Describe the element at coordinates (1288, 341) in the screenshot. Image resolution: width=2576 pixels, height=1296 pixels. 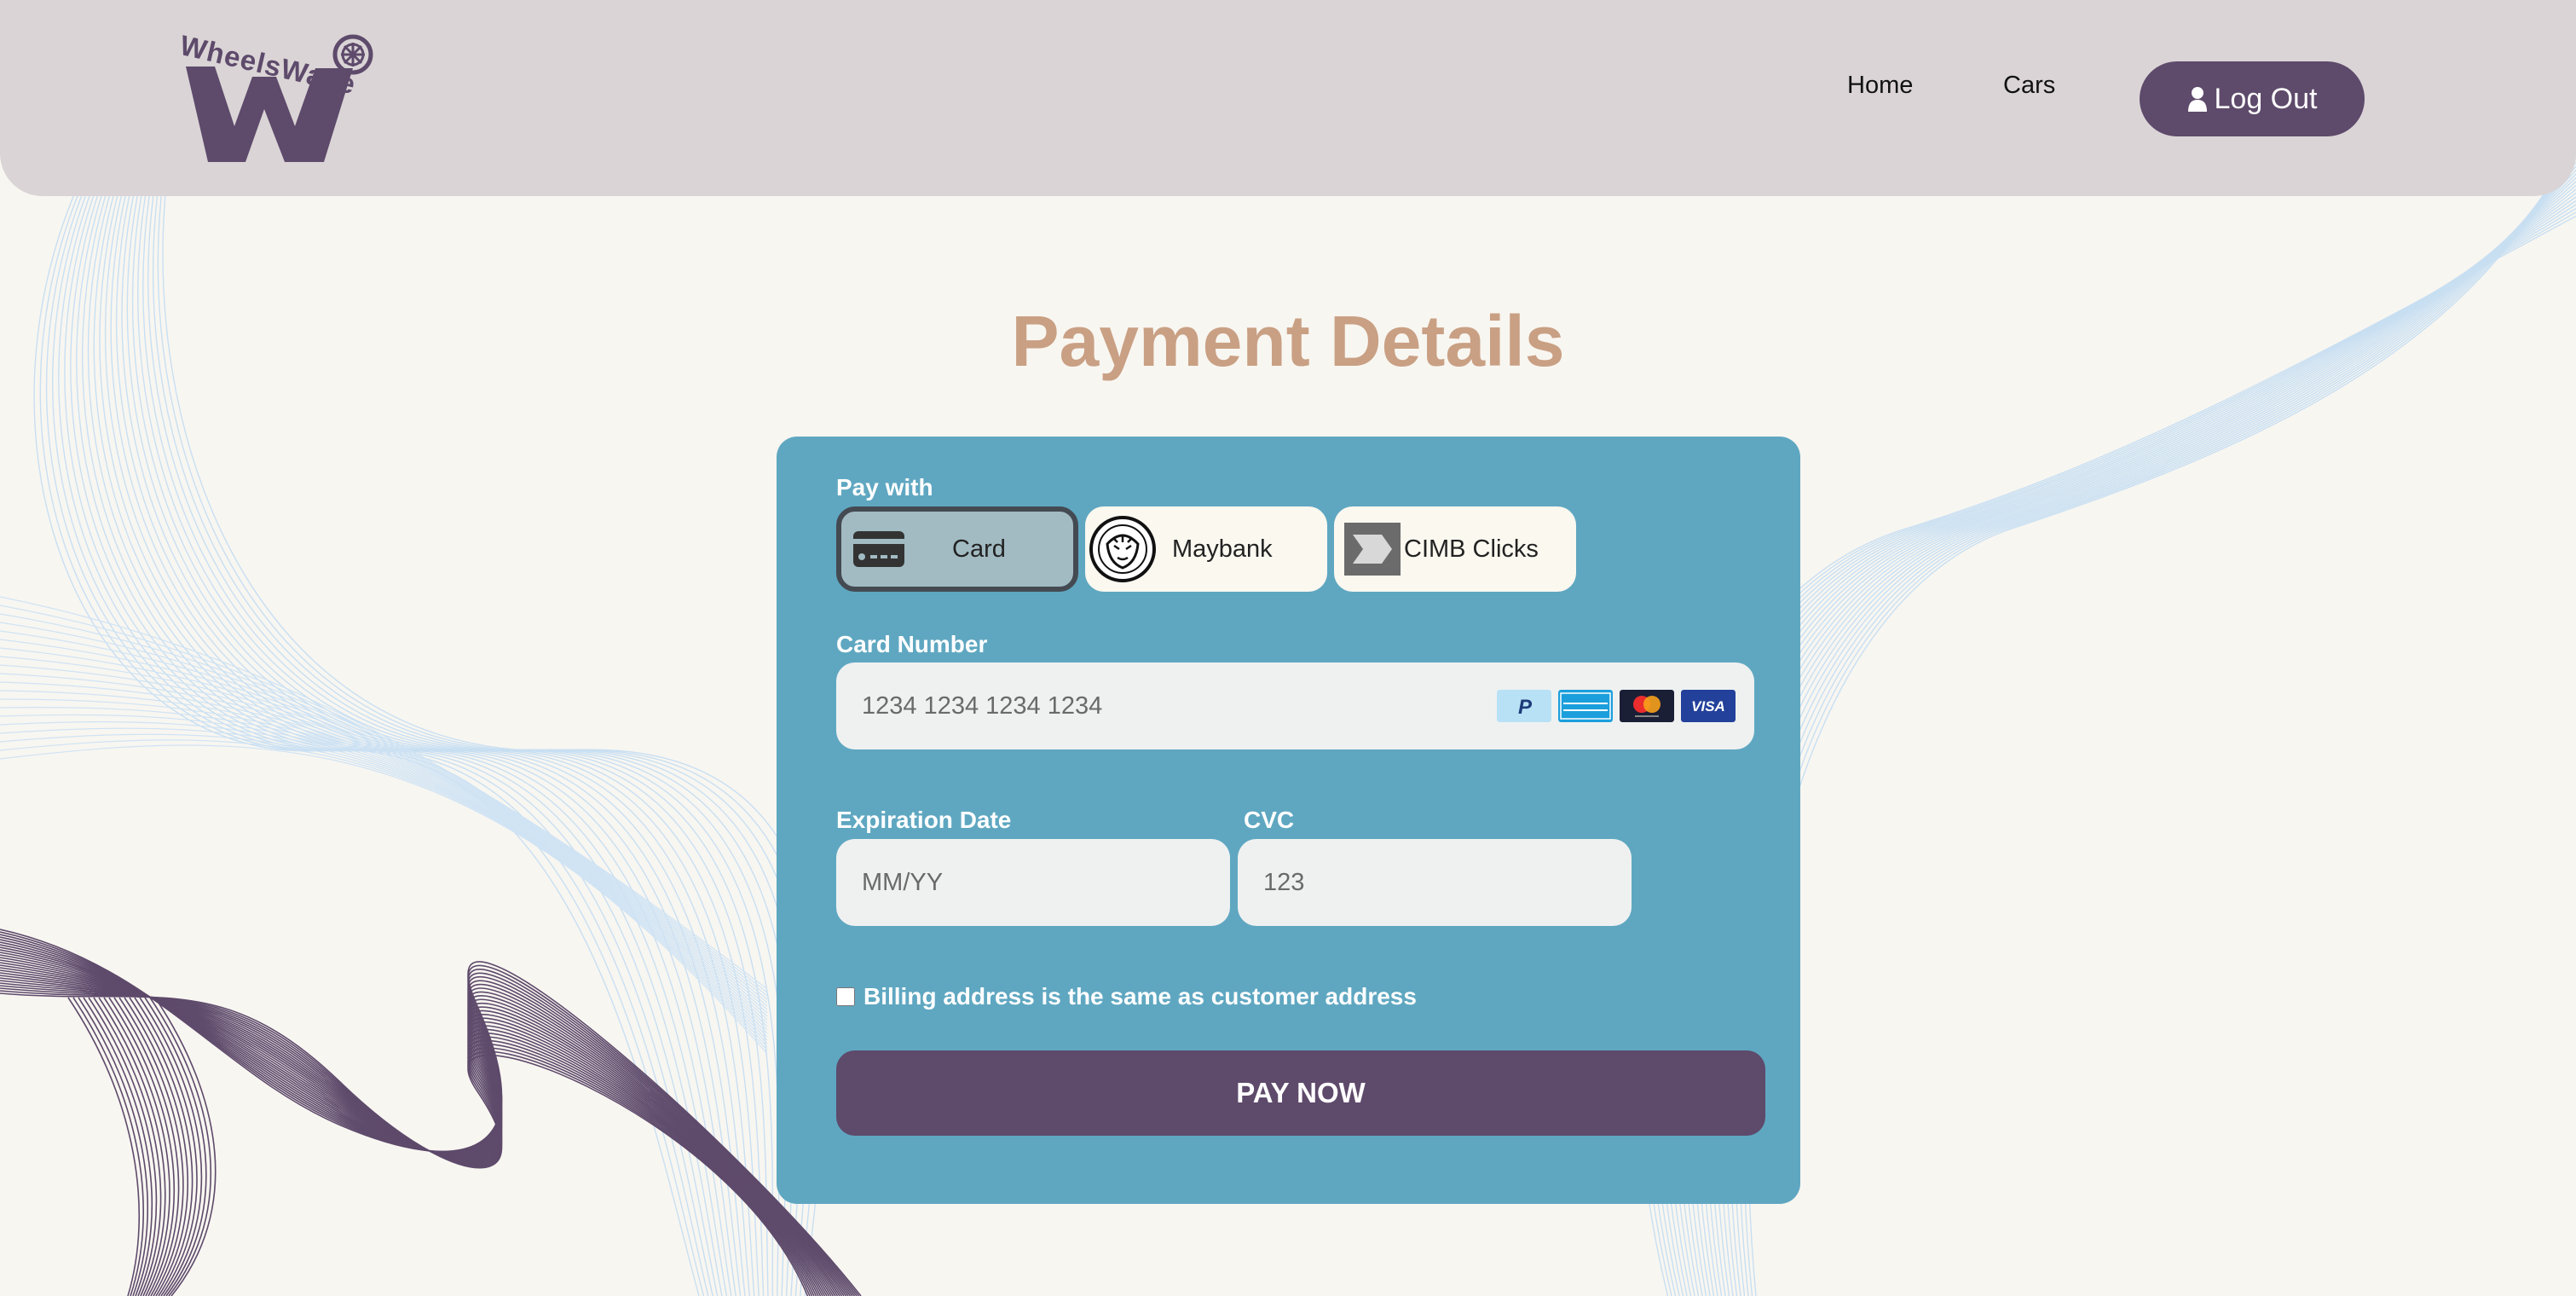
I see `page-title: Payment Details` at that location.